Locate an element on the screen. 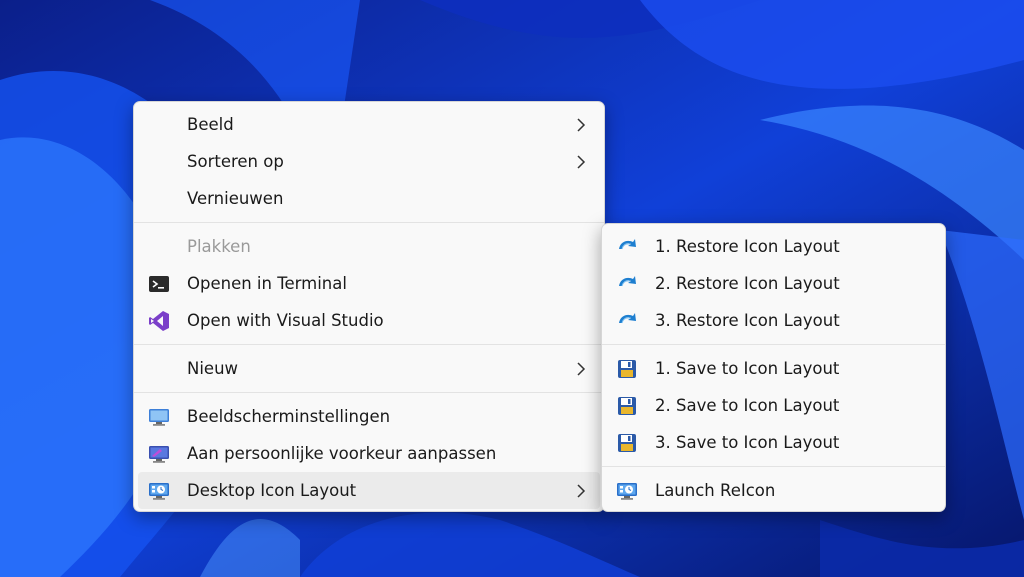 The image size is (1024, 577). menu-item-label: Openen in Terminal is located at coordinates (267, 283).